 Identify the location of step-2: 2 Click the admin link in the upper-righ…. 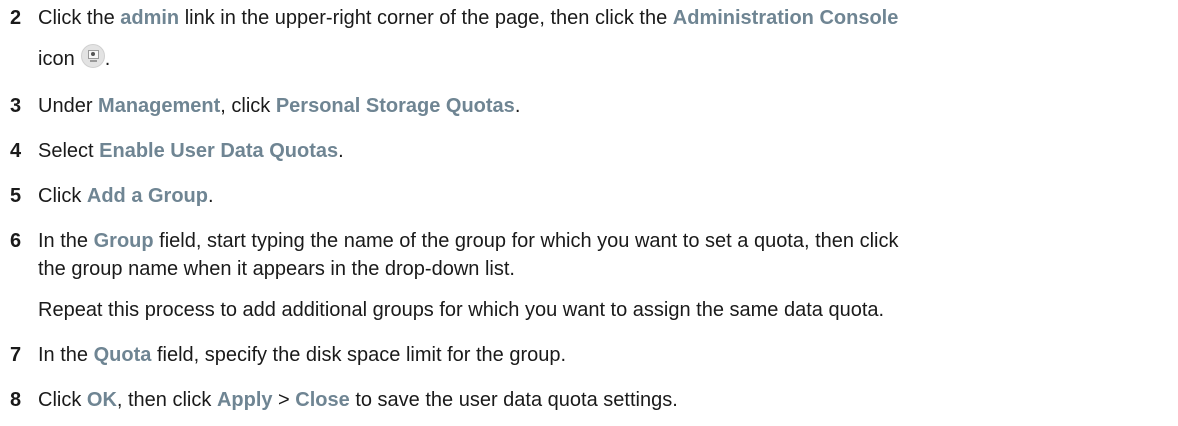
(585, 18).